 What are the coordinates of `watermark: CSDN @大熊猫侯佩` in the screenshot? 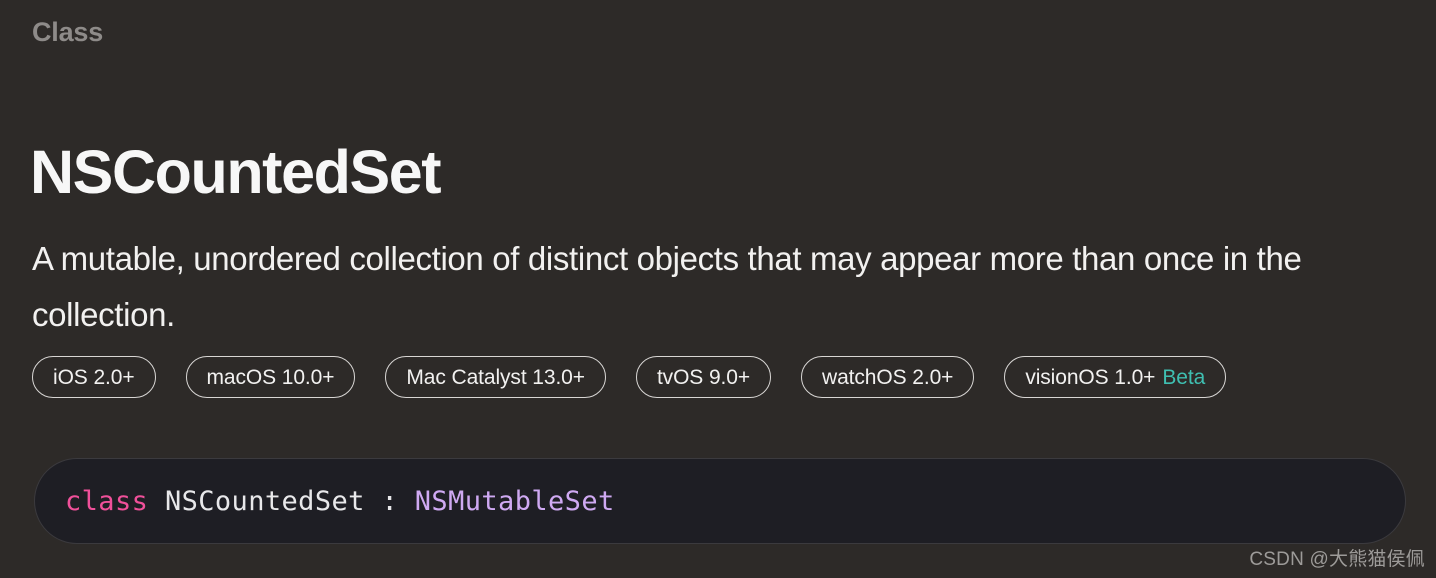 It's located at (1337, 560).